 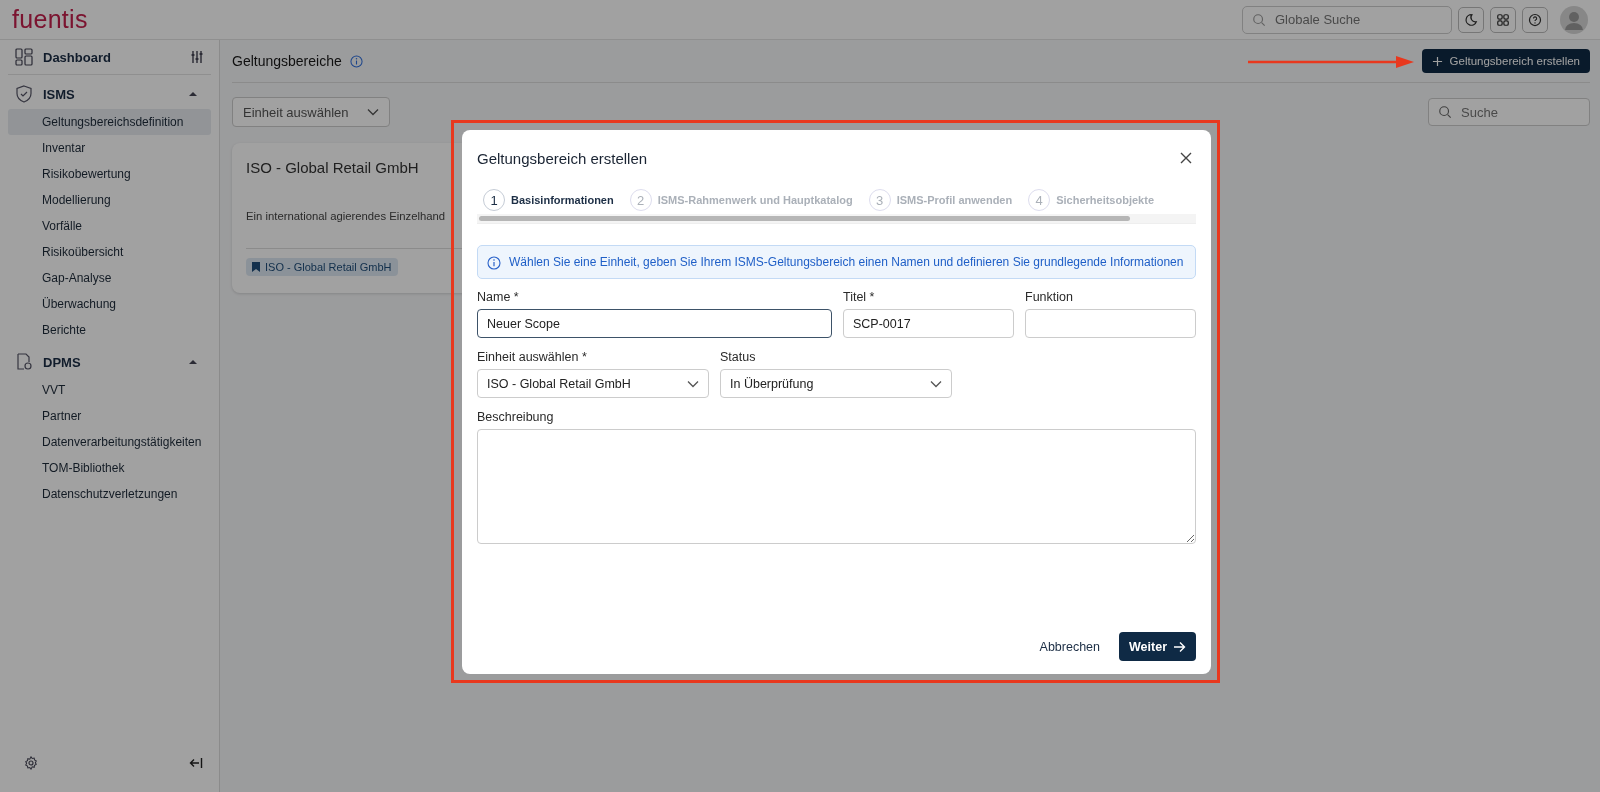 I want to click on select-field: ISO - Global Retail GmbH, so click(x=593, y=383).